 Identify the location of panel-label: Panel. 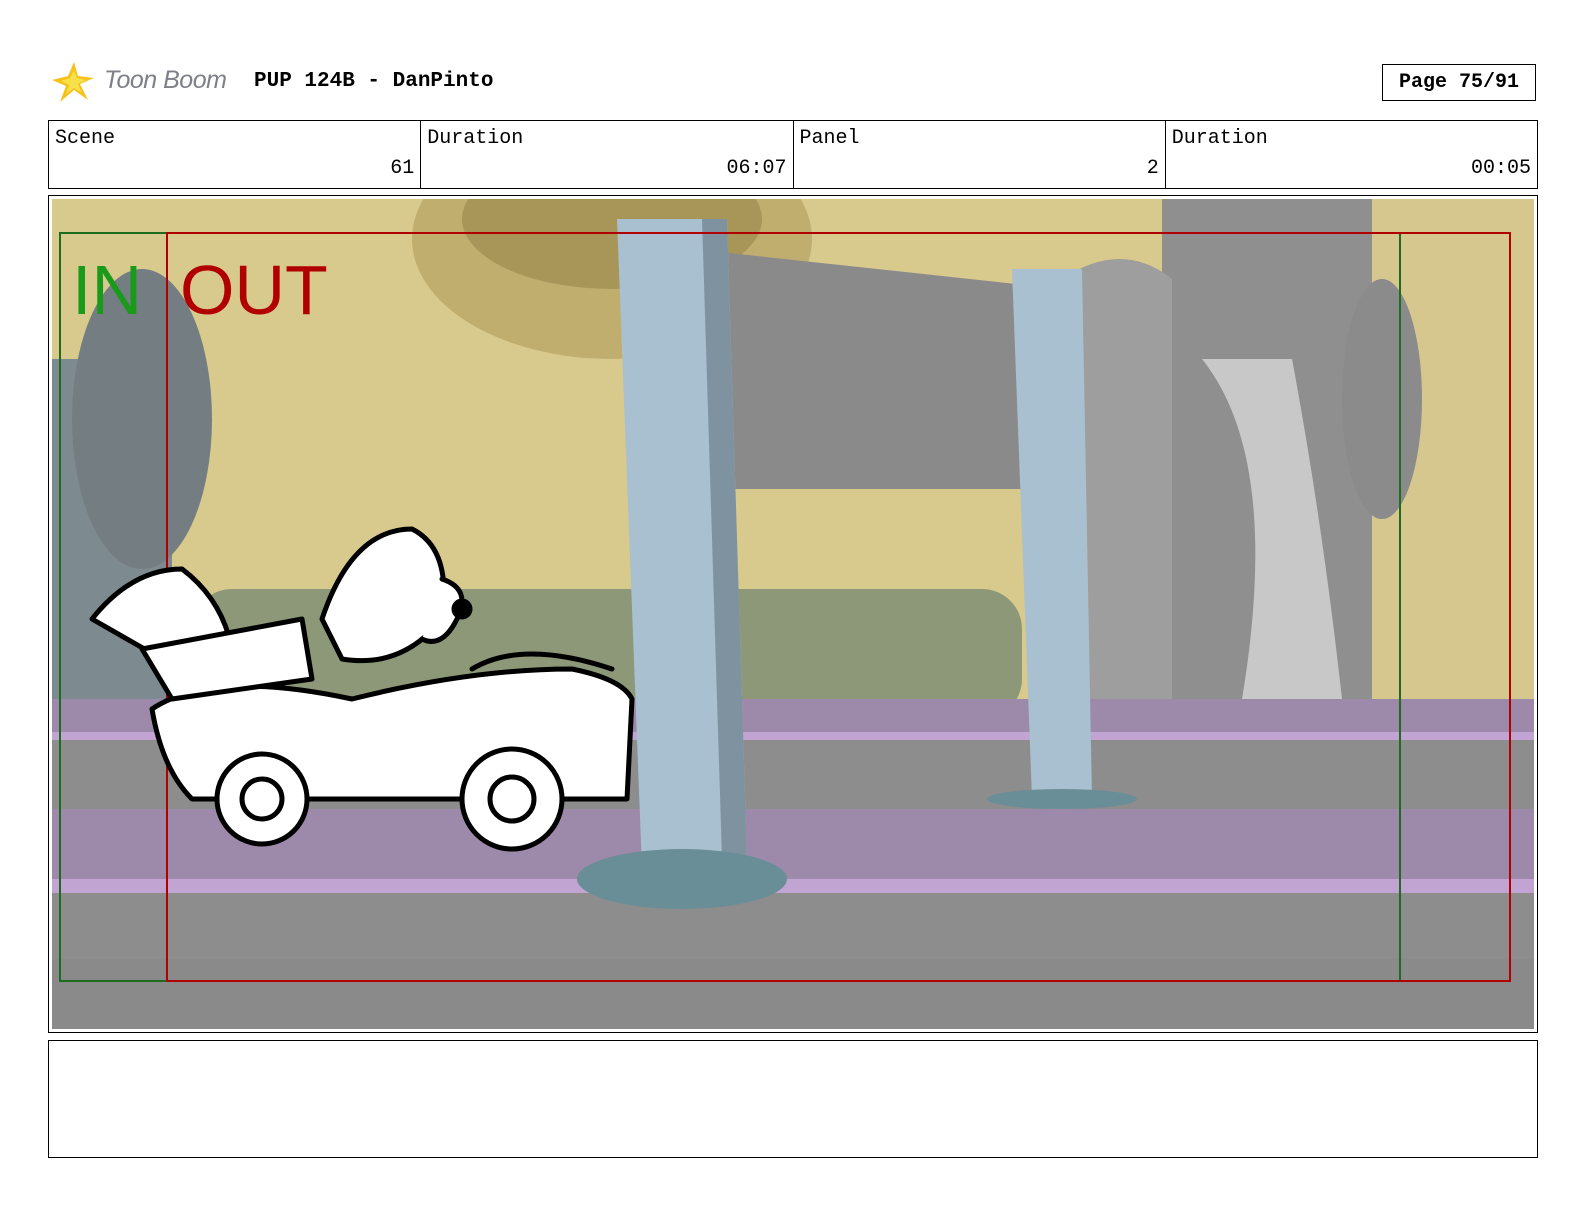
(829, 138).